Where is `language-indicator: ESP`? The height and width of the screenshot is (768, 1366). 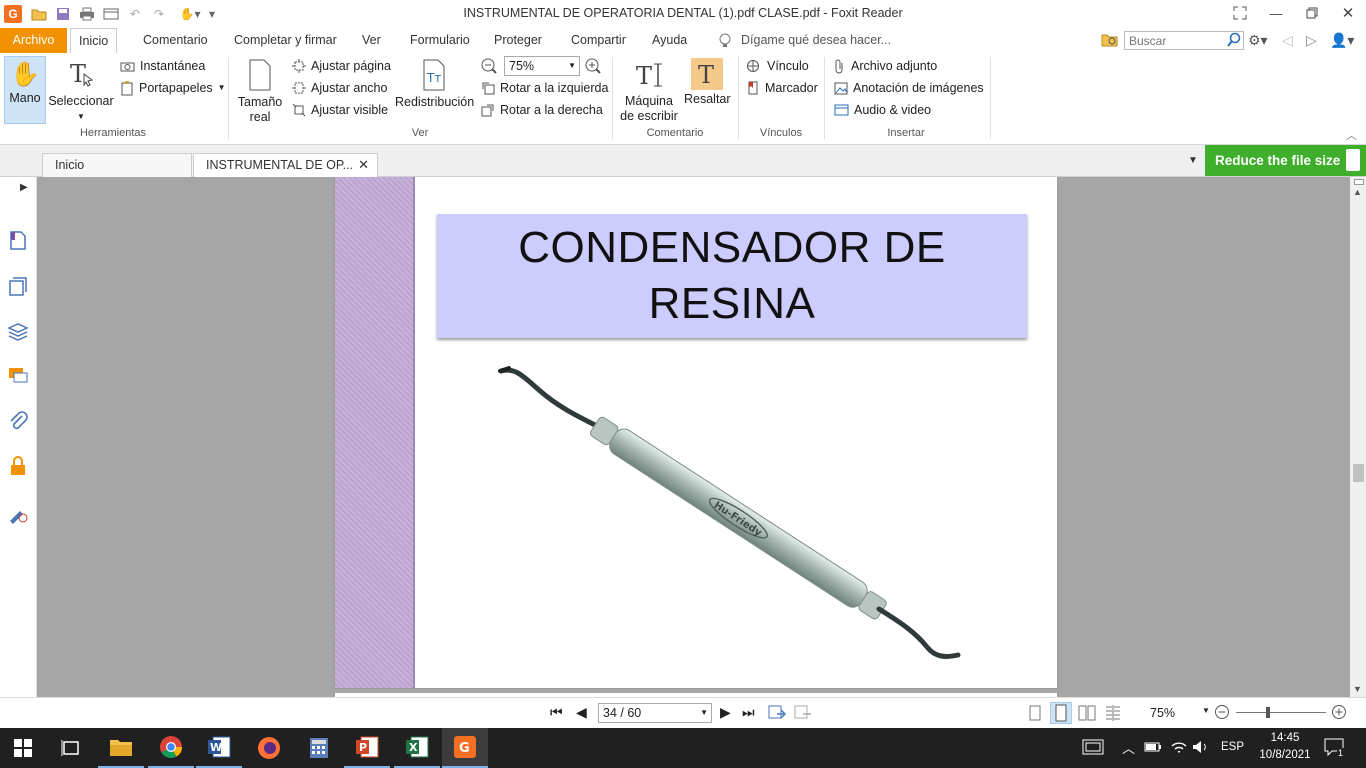
language-indicator: ESP is located at coordinates (1232, 747).